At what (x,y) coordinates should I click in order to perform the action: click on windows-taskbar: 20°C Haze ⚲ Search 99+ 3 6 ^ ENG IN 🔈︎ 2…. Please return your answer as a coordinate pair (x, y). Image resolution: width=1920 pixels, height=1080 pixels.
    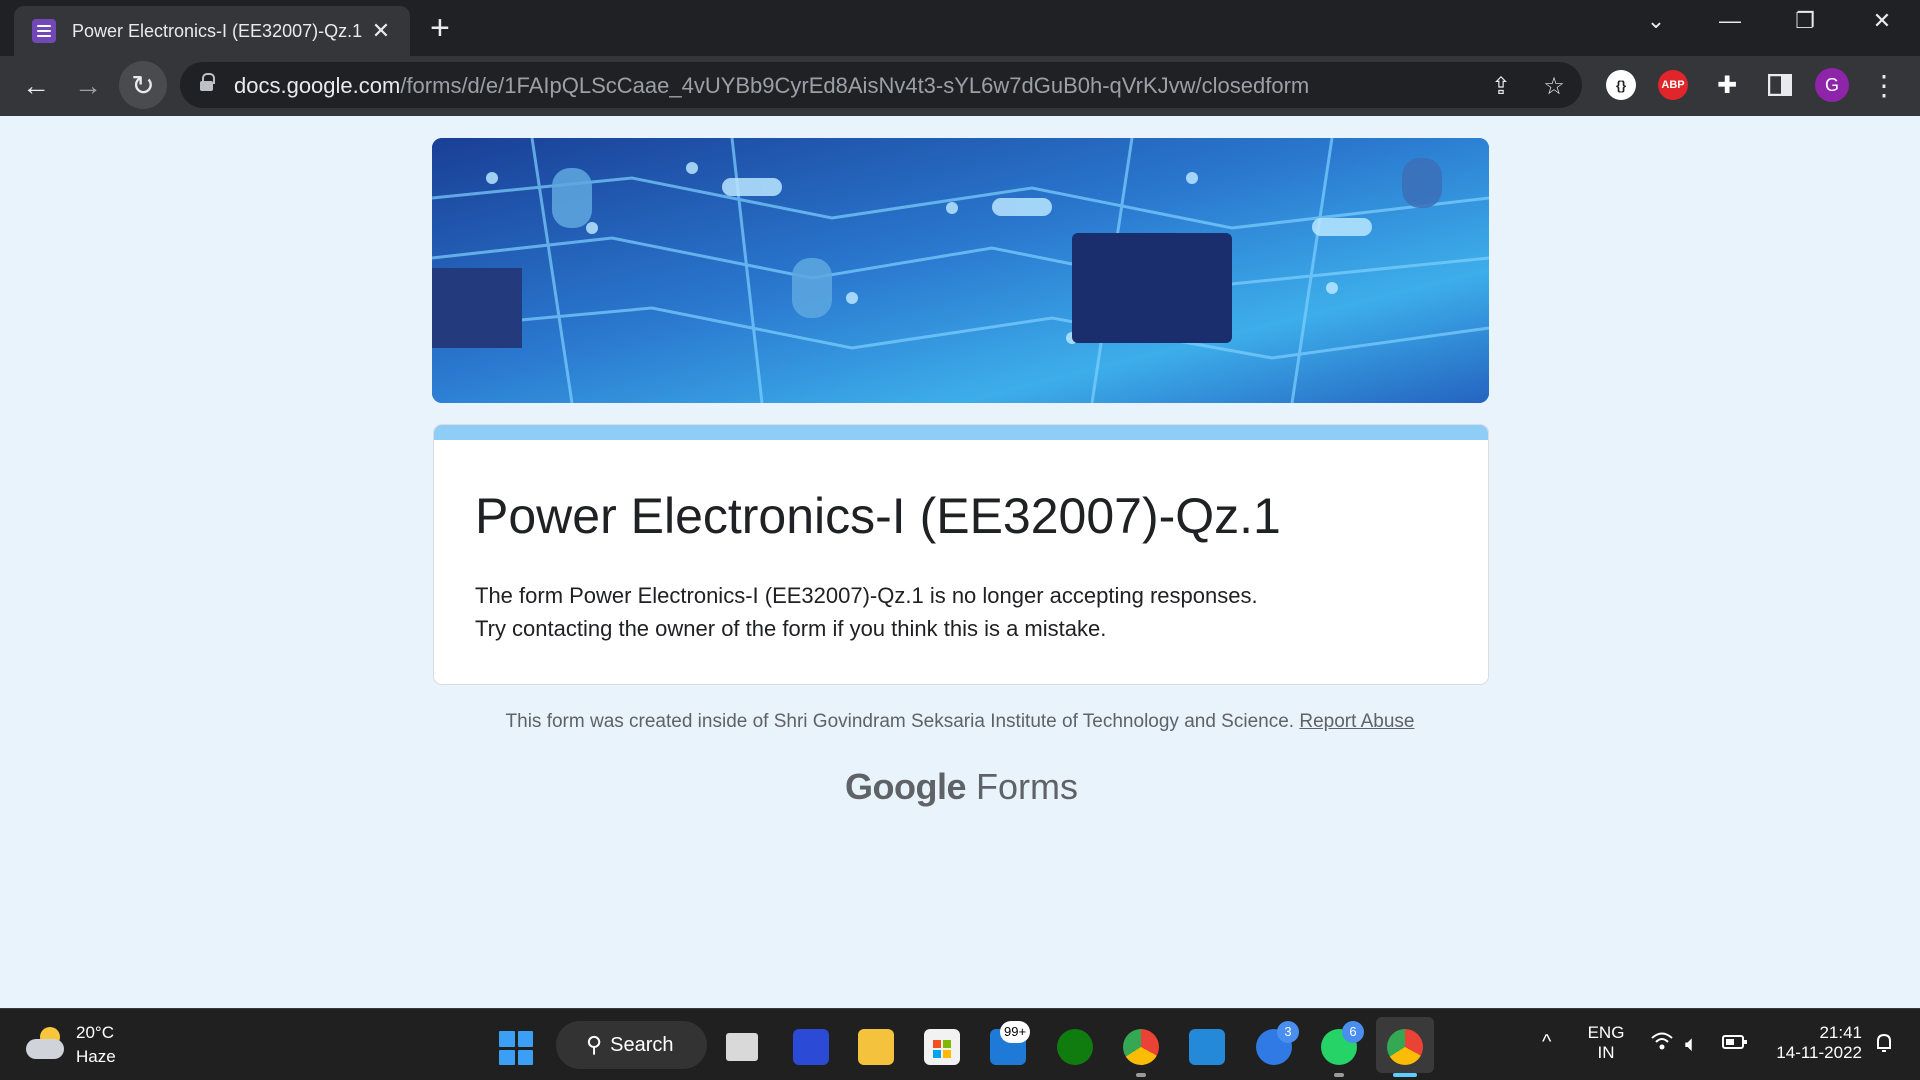
    Looking at the image, I should click on (960, 1044).